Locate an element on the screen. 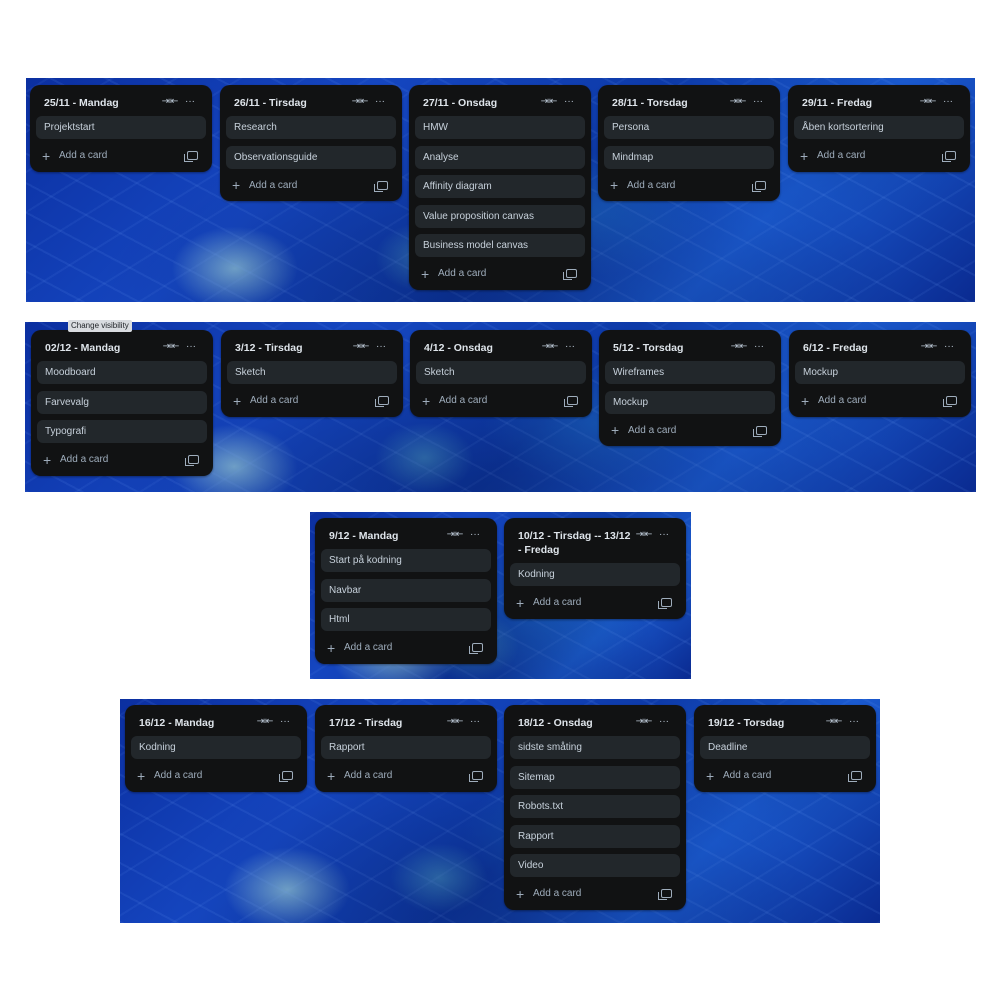  card: Moodboard is located at coordinates (122, 372).